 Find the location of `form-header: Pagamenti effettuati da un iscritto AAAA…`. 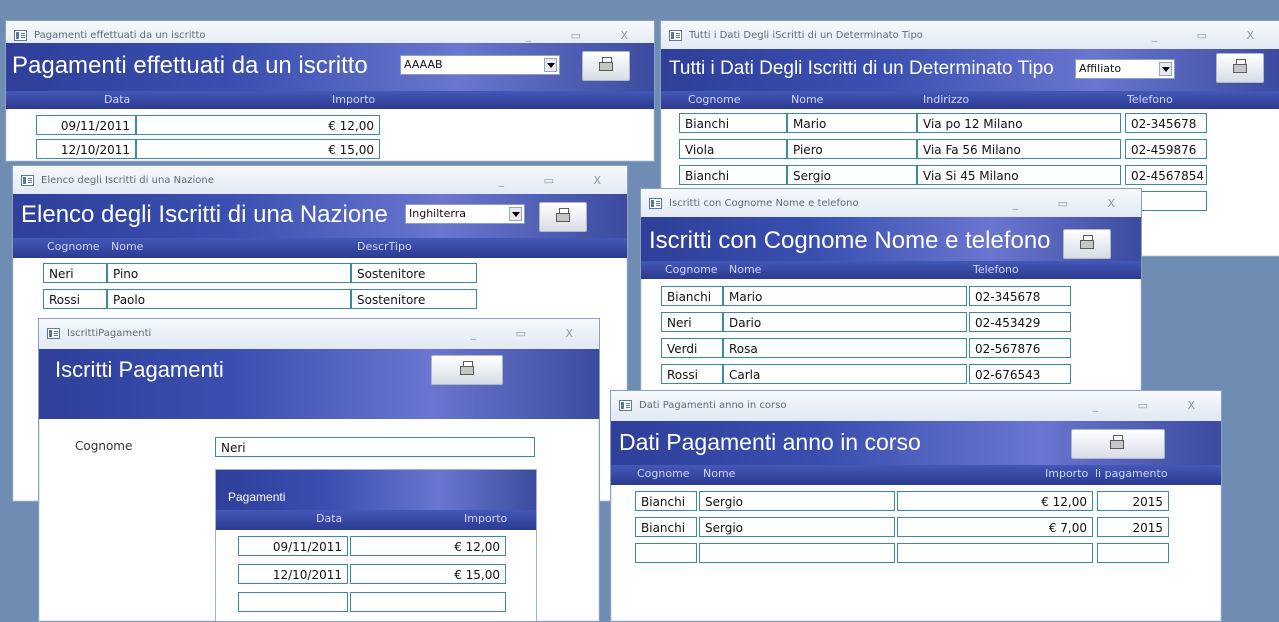

form-header: Pagamenti effettuati da un iscritto AAAA… is located at coordinates (330, 67).